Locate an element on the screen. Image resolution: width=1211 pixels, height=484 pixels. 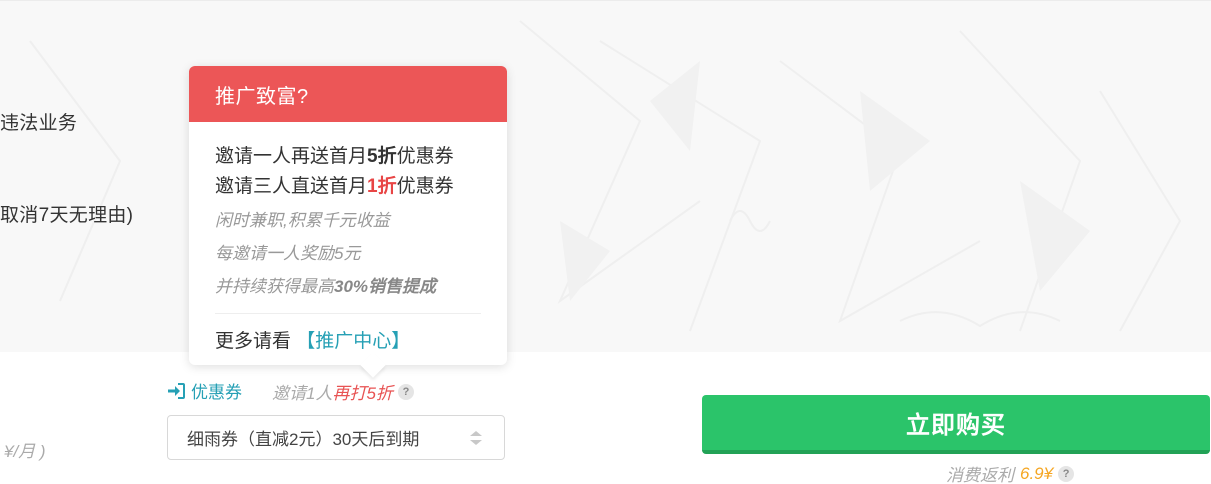
part-time-income-note: 闲时兼职,积累千元收益 is located at coordinates (302, 220).